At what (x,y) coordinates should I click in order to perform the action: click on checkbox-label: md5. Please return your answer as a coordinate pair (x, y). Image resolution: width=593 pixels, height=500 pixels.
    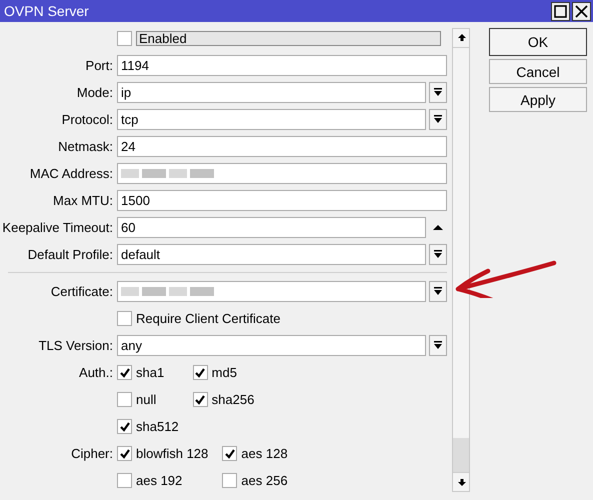
    Looking at the image, I should click on (224, 372).